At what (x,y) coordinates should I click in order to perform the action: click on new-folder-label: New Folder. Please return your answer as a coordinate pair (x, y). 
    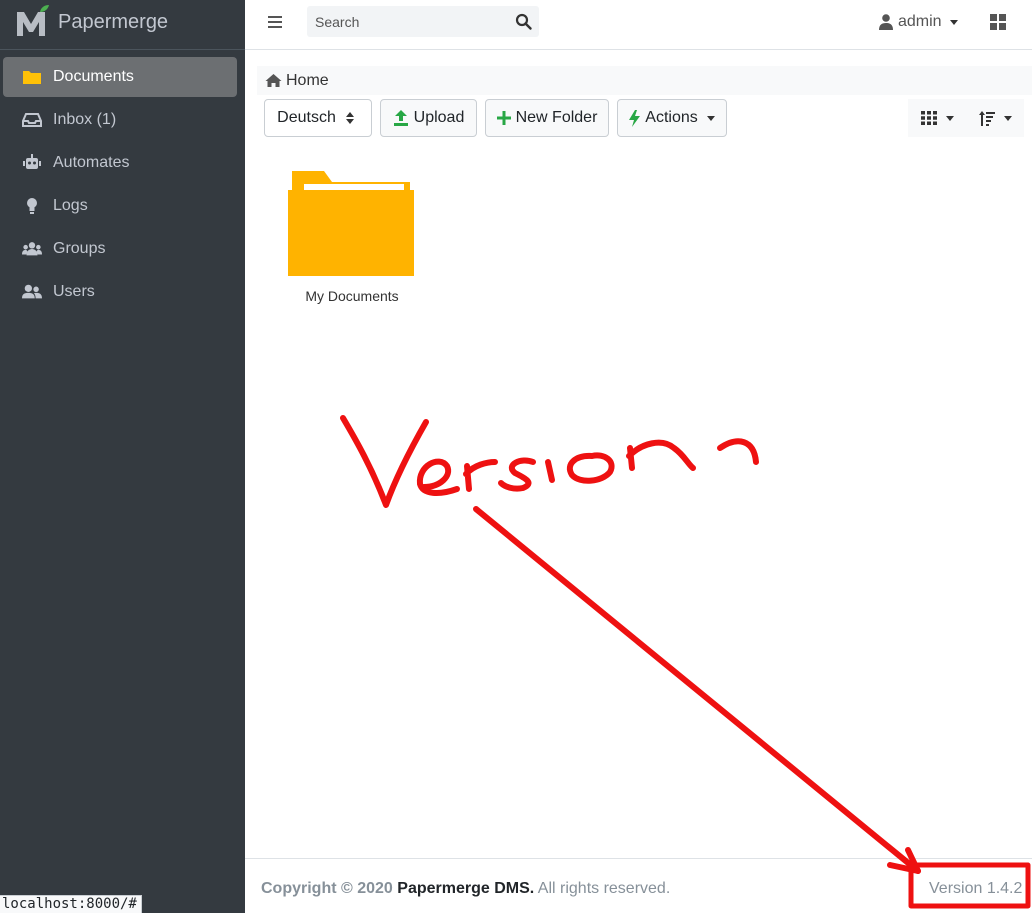
    Looking at the image, I should click on (556, 117).